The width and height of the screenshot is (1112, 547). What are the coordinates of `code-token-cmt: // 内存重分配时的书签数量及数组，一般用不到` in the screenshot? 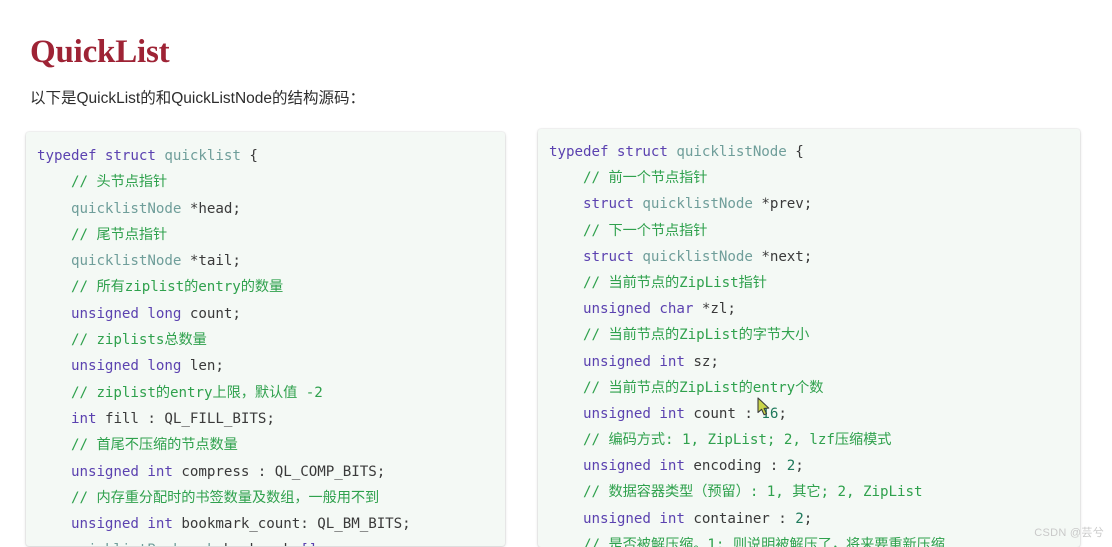 It's located at (225, 497).